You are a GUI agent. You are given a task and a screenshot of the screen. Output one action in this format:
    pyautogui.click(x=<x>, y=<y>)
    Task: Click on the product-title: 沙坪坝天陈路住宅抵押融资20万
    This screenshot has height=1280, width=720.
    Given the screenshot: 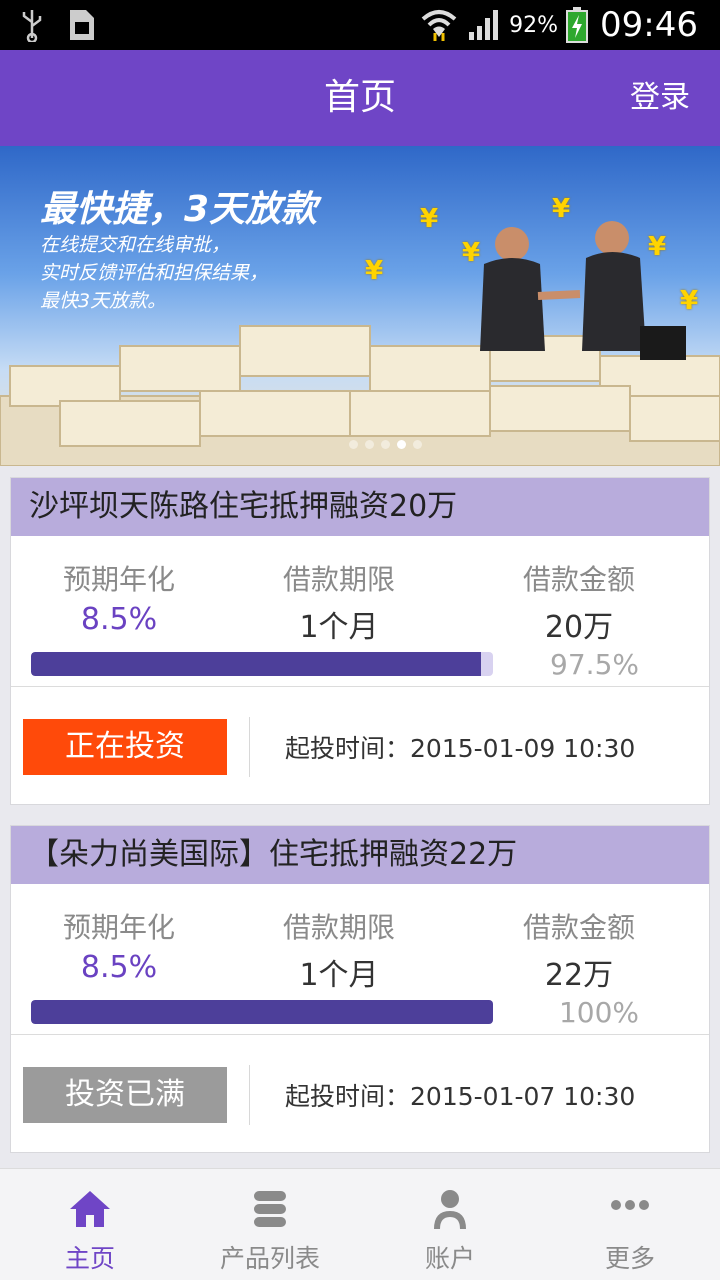 What is the action you would take?
    pyautogui.click(x=360, y=507)
    